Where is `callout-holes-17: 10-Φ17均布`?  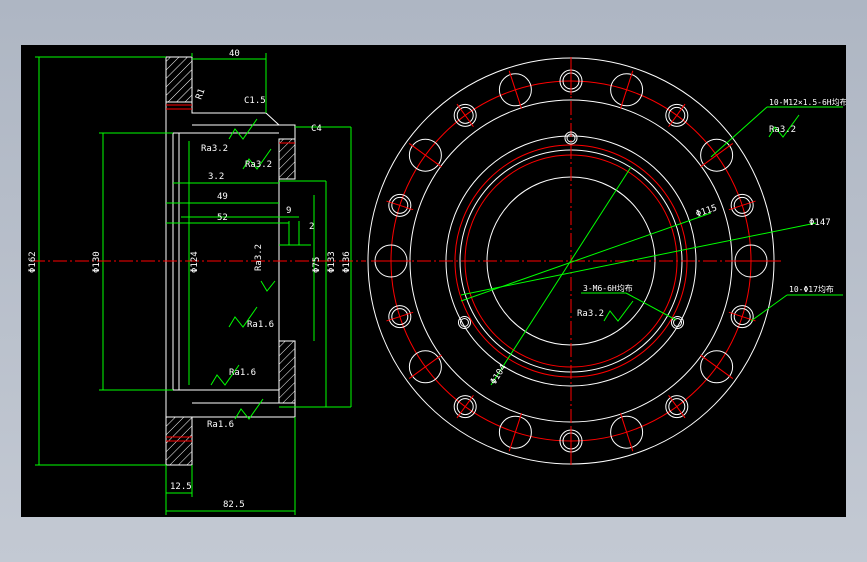 callout-holes-17: 10-Φ17均布 is located at coordinates (811, 289).